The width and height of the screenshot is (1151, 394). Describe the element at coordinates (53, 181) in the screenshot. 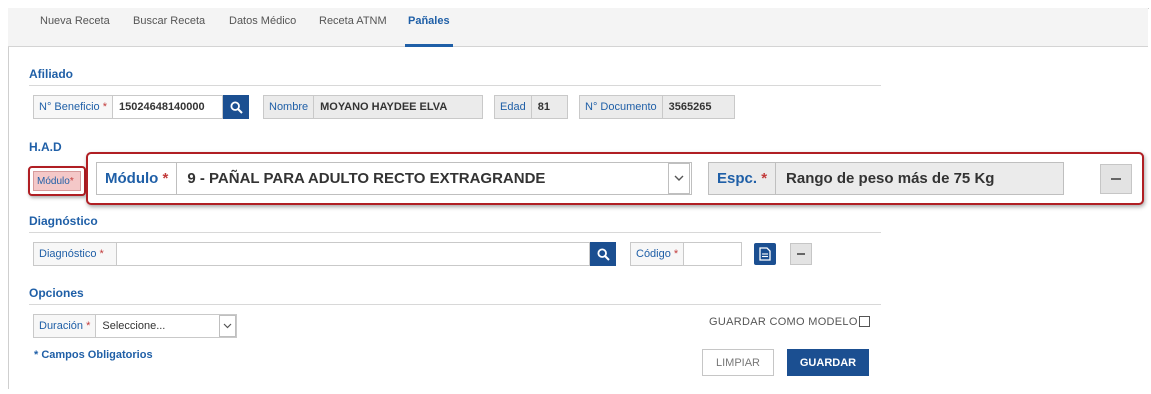

I see `modulo-small-label: Módulo` at that location.